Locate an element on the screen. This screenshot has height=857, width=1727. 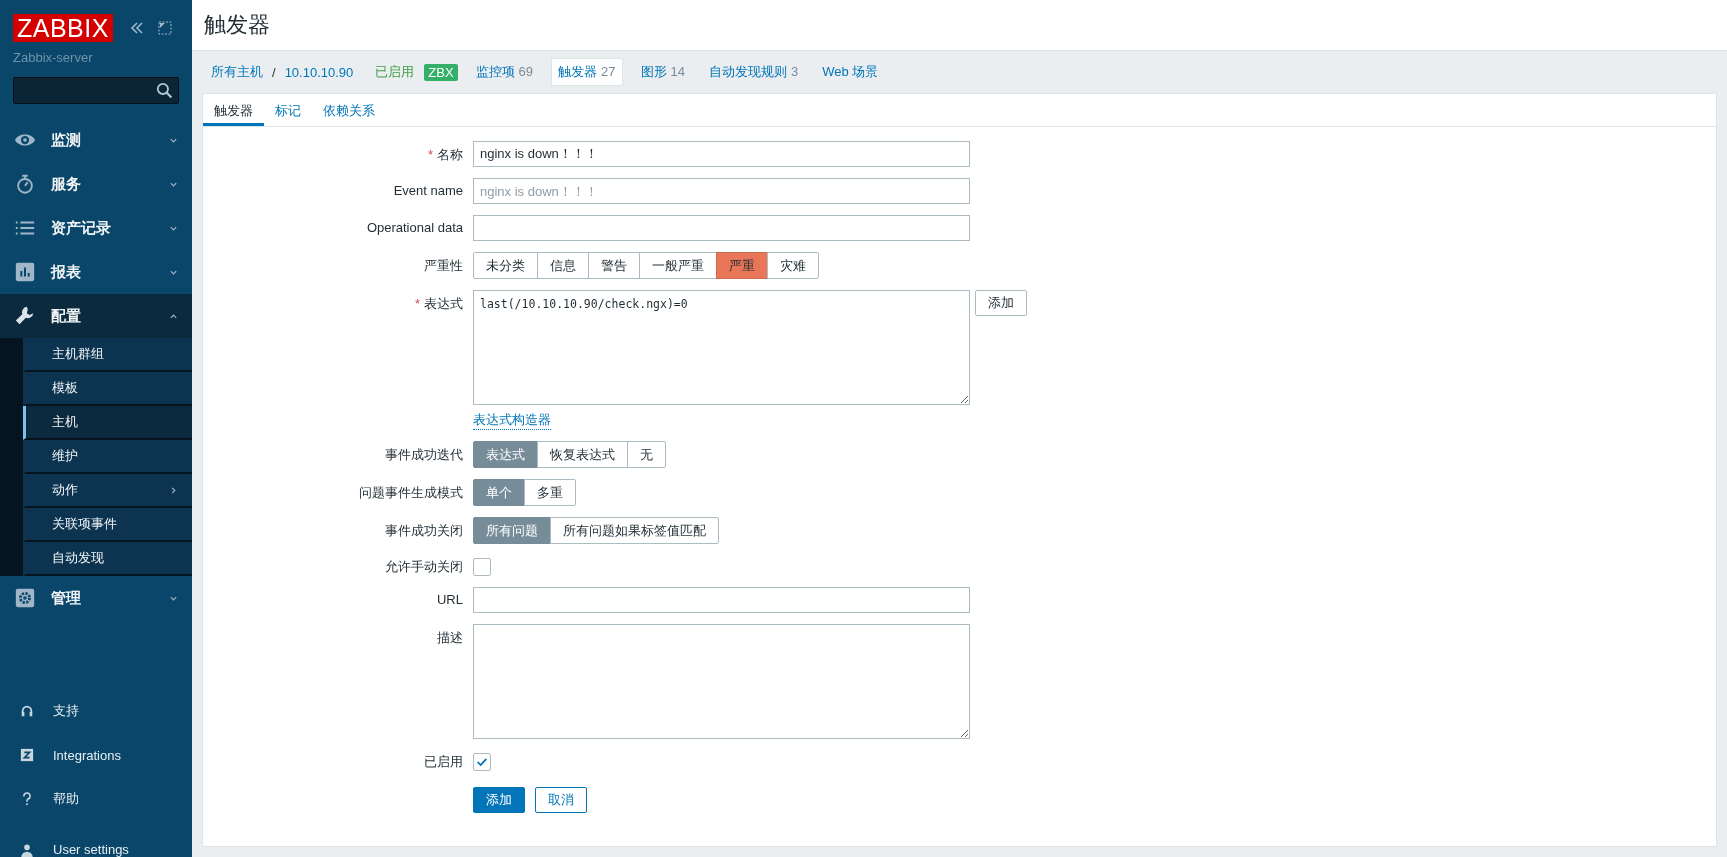
gear-icon is located at coordinates (25, 598).